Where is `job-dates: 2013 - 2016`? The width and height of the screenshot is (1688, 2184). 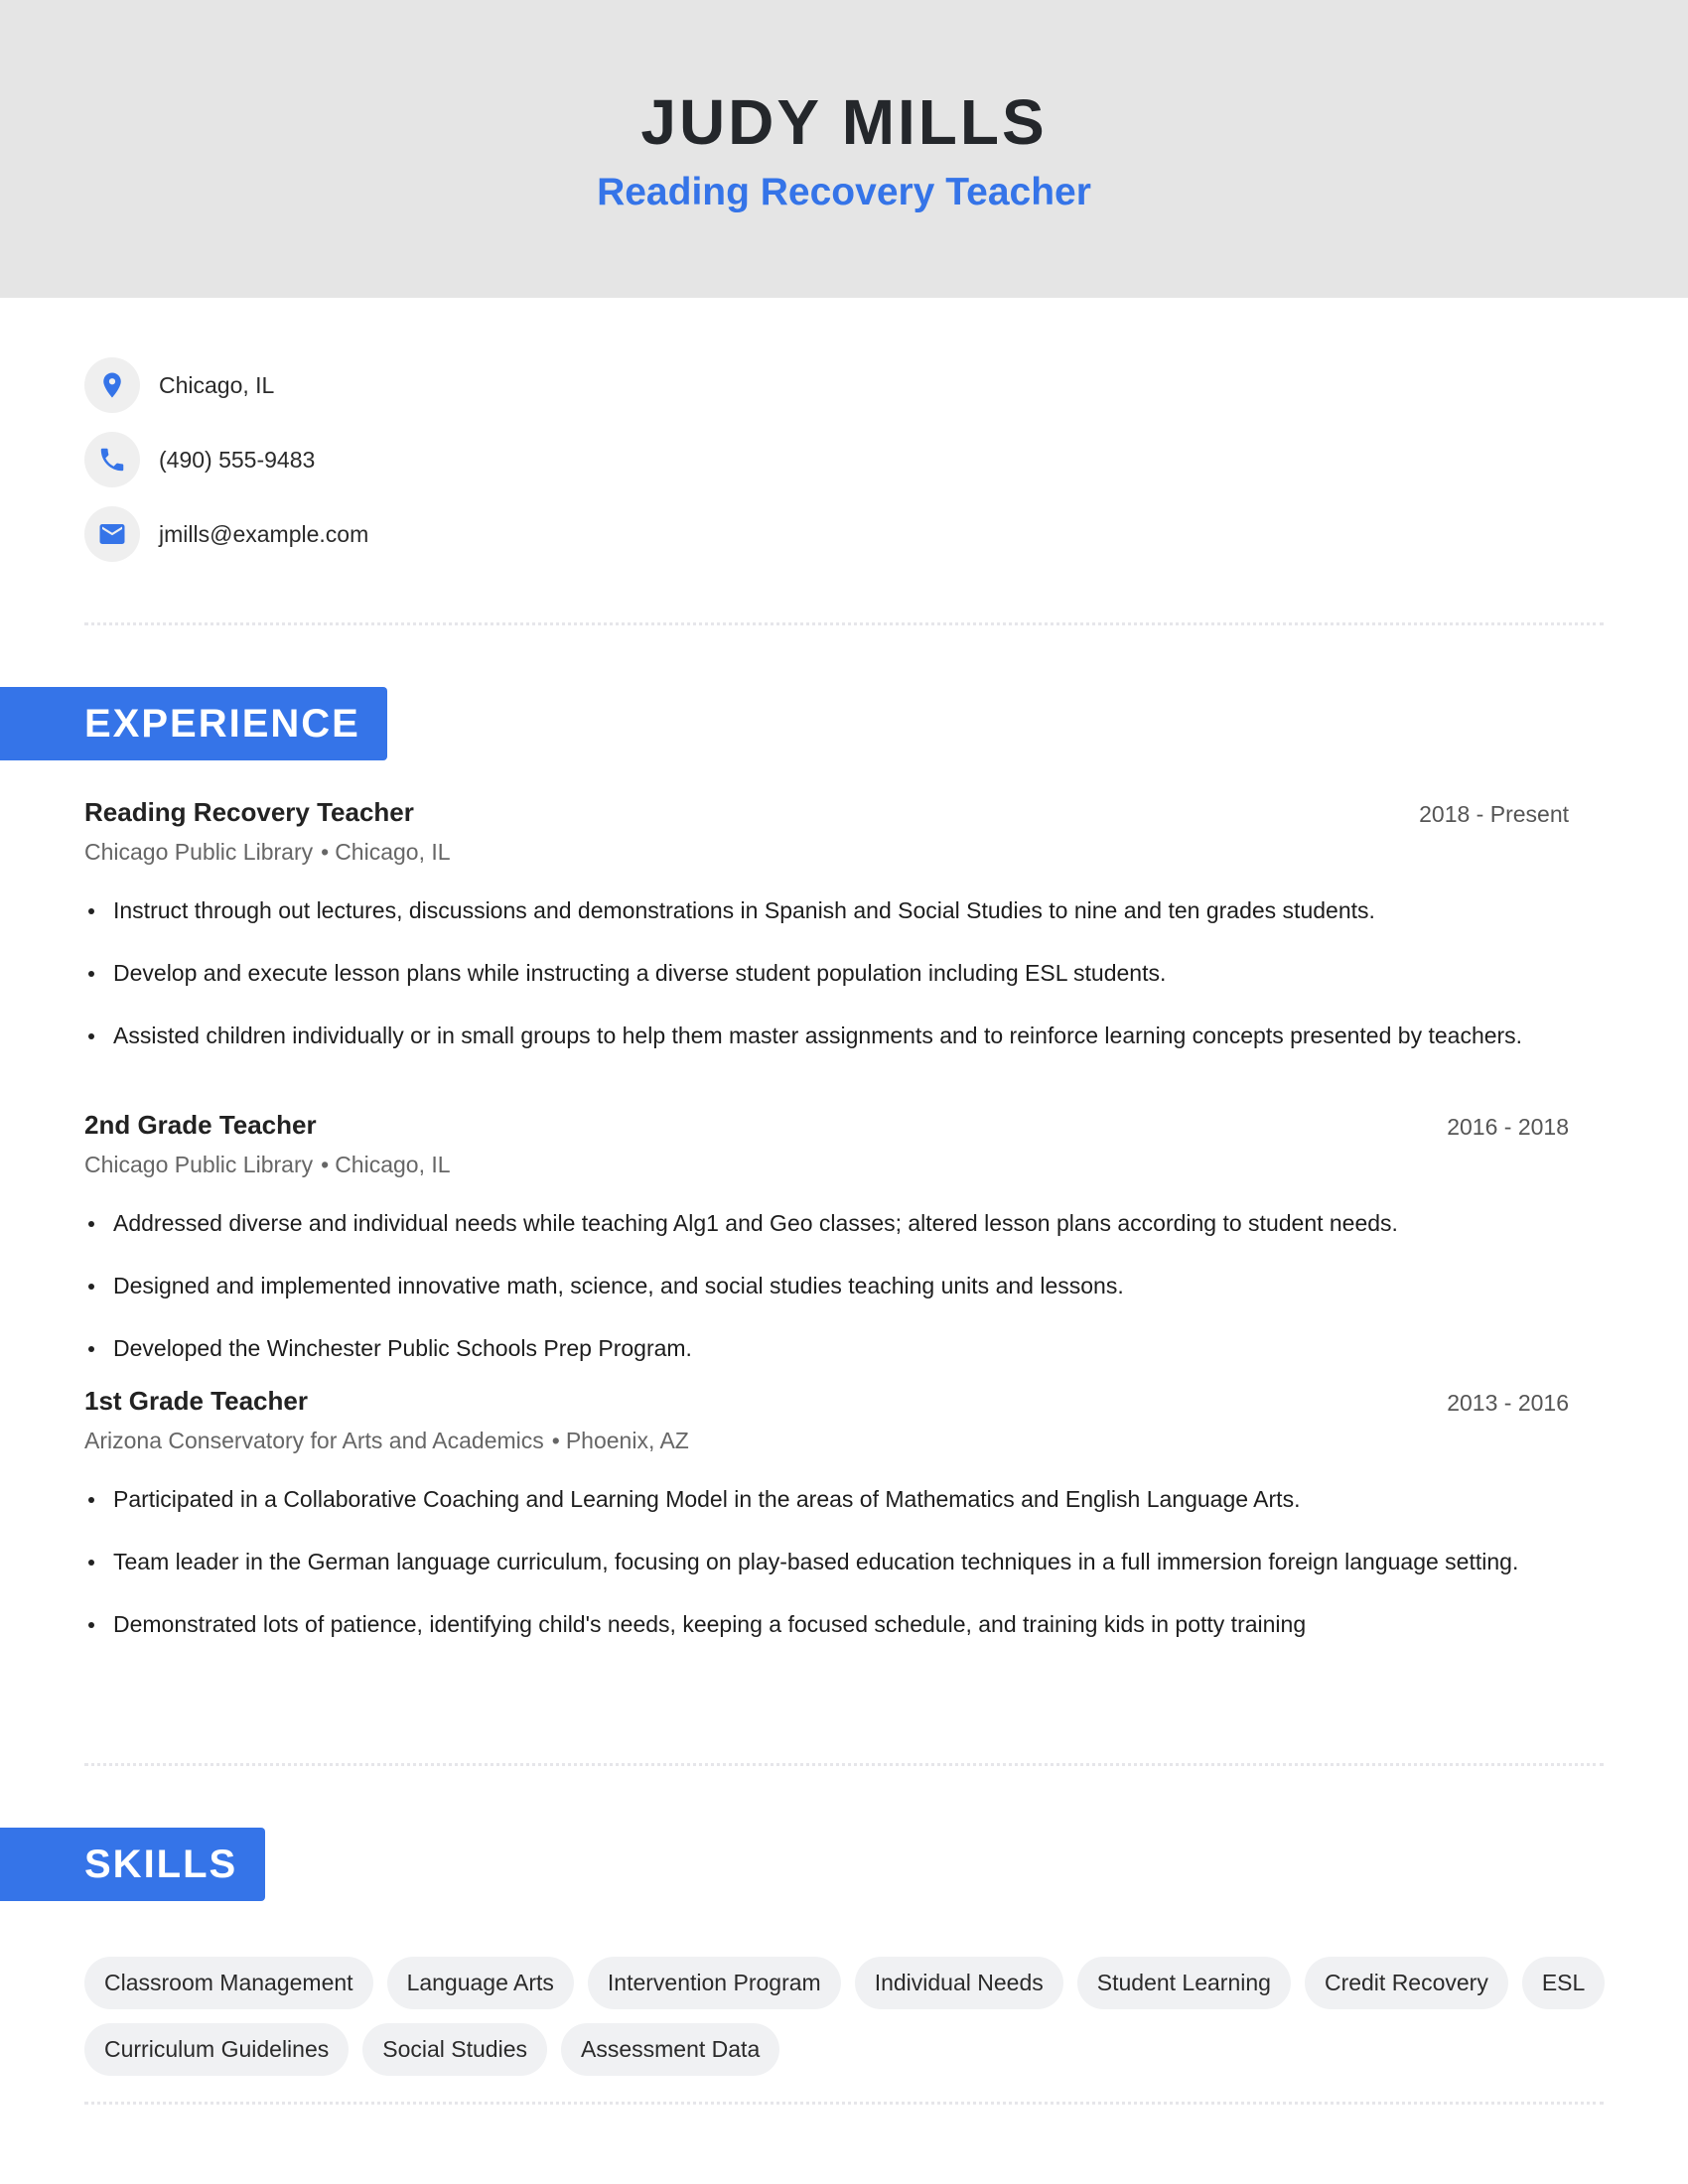
job-dates: 2013 - 2016 is located at coordinates (1508, 1403).